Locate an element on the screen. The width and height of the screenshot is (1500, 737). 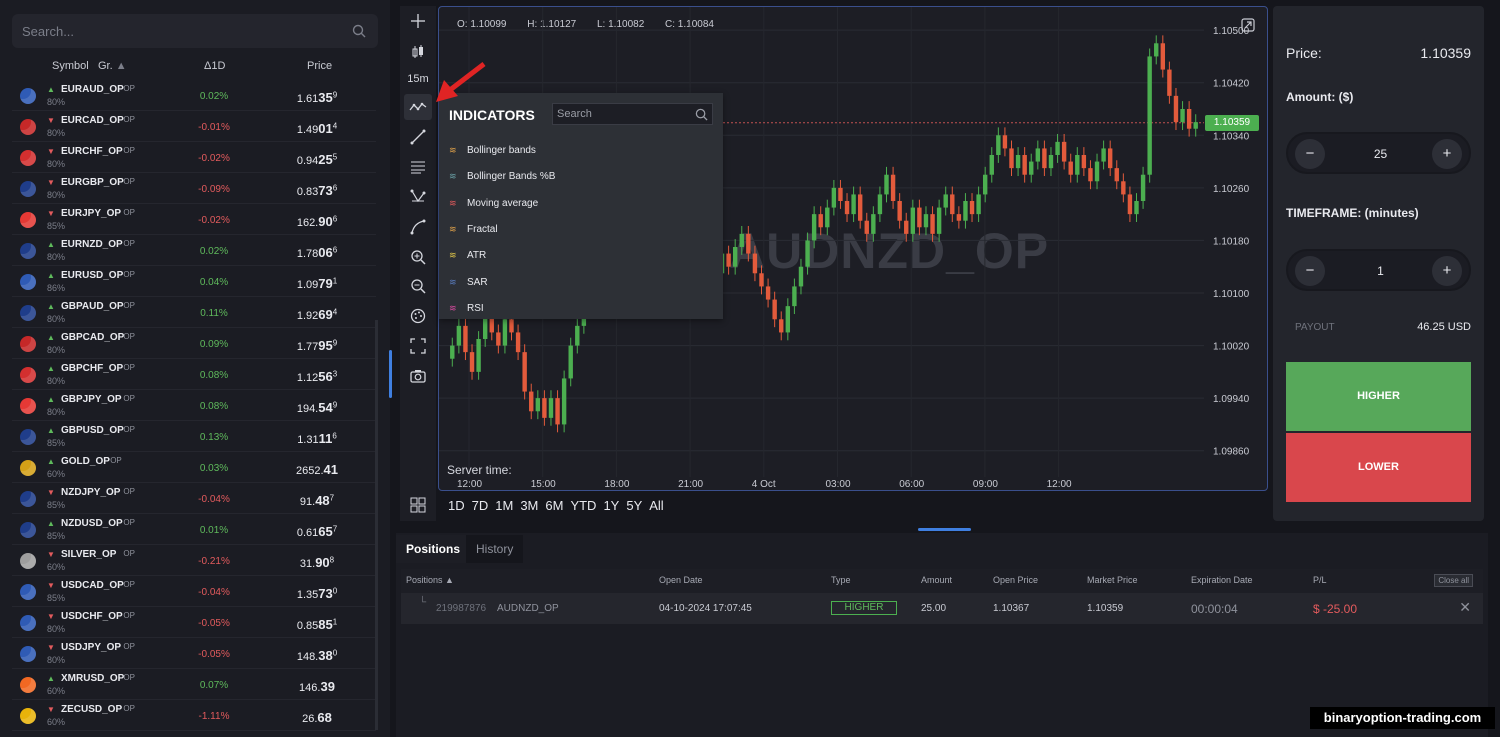
indicators-search is located at coordinates (632, 114).